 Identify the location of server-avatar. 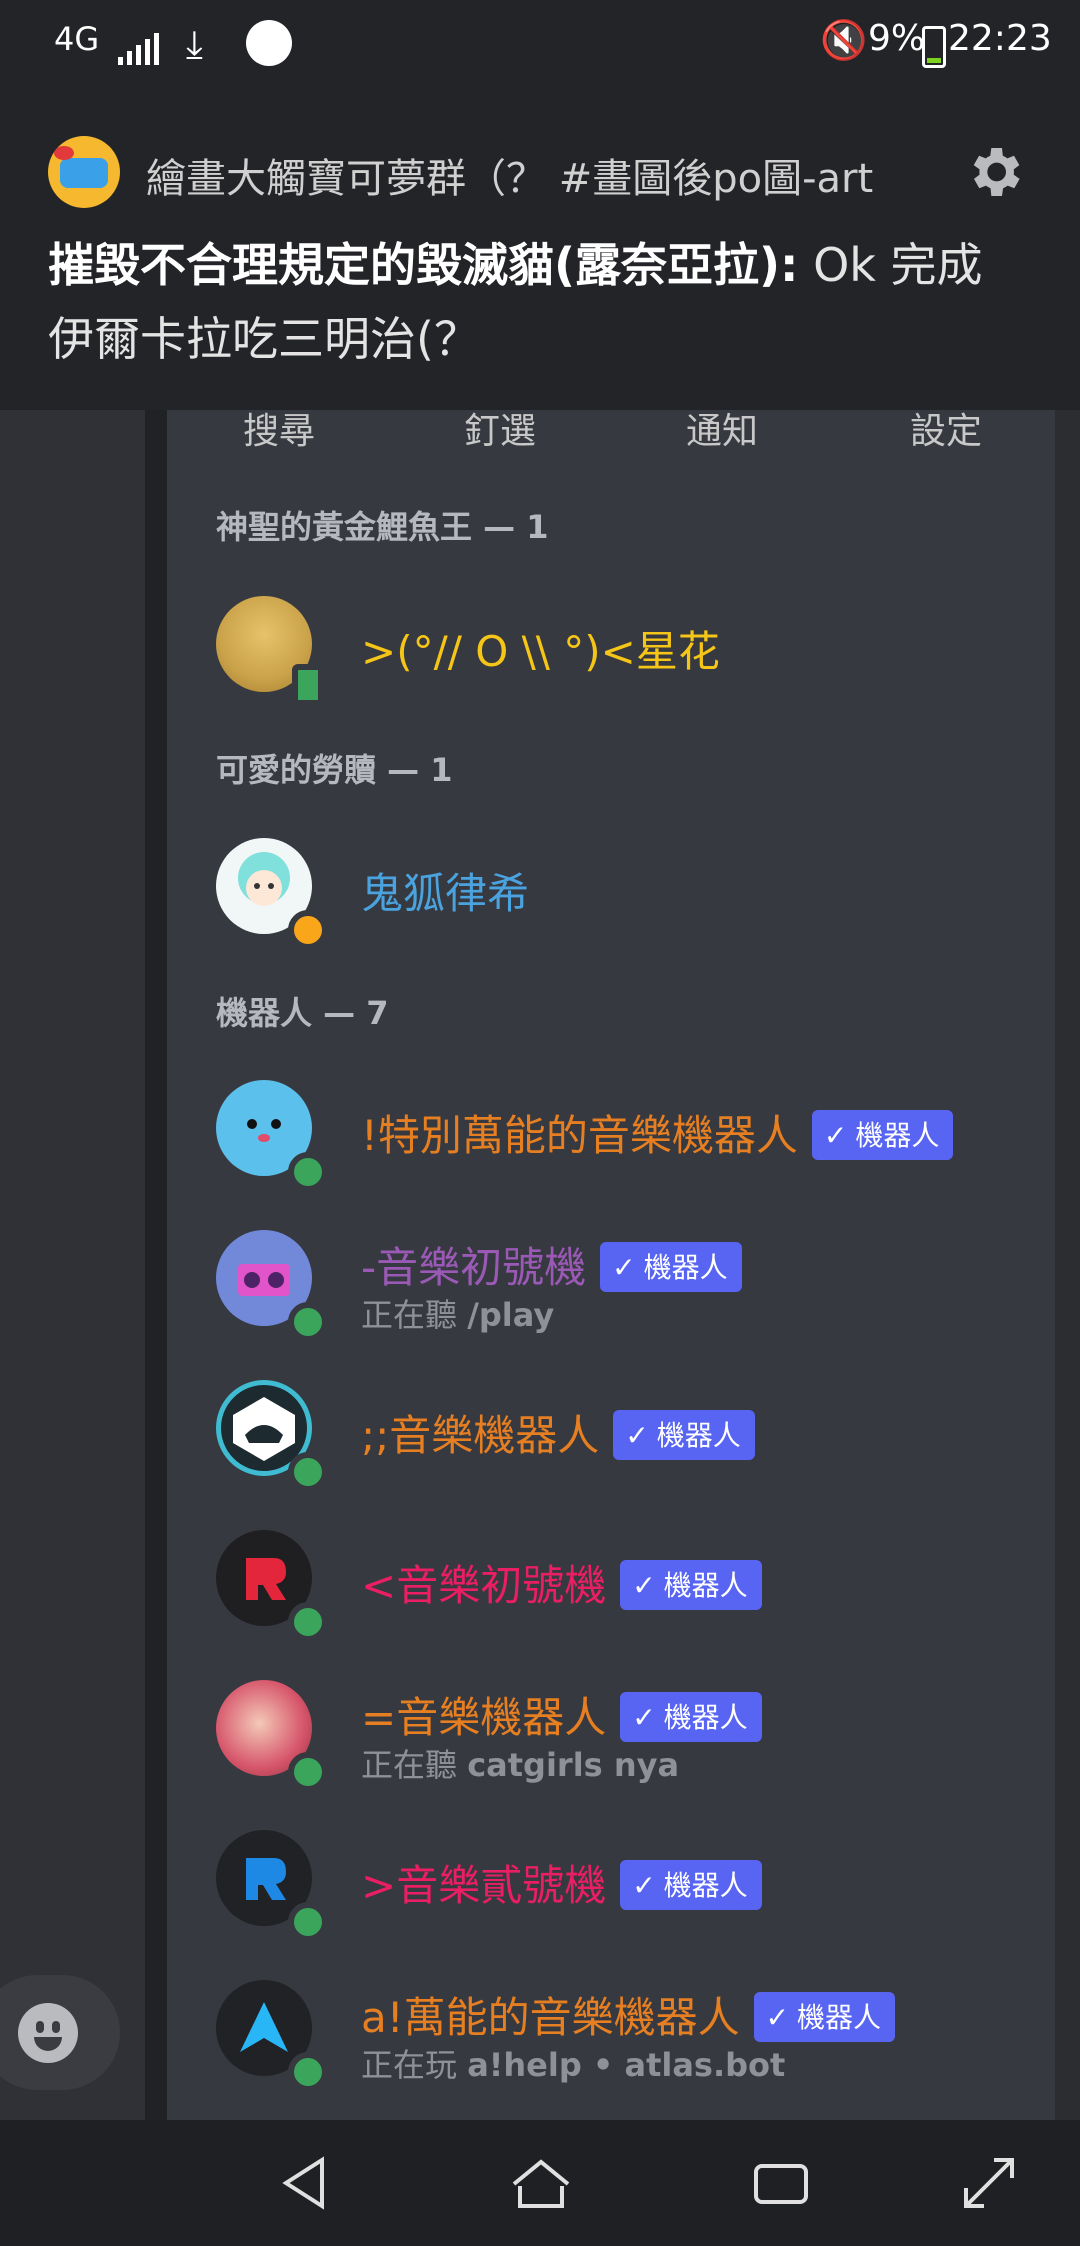
(84, 172).